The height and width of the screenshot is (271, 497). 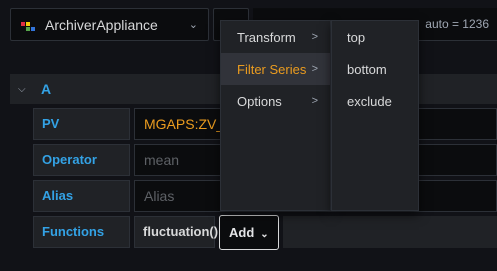 What do you see at coordinates (272, 69) in the screenshot?
I see `menu-item-label: Filter Series` at bounding box center [272, 69].